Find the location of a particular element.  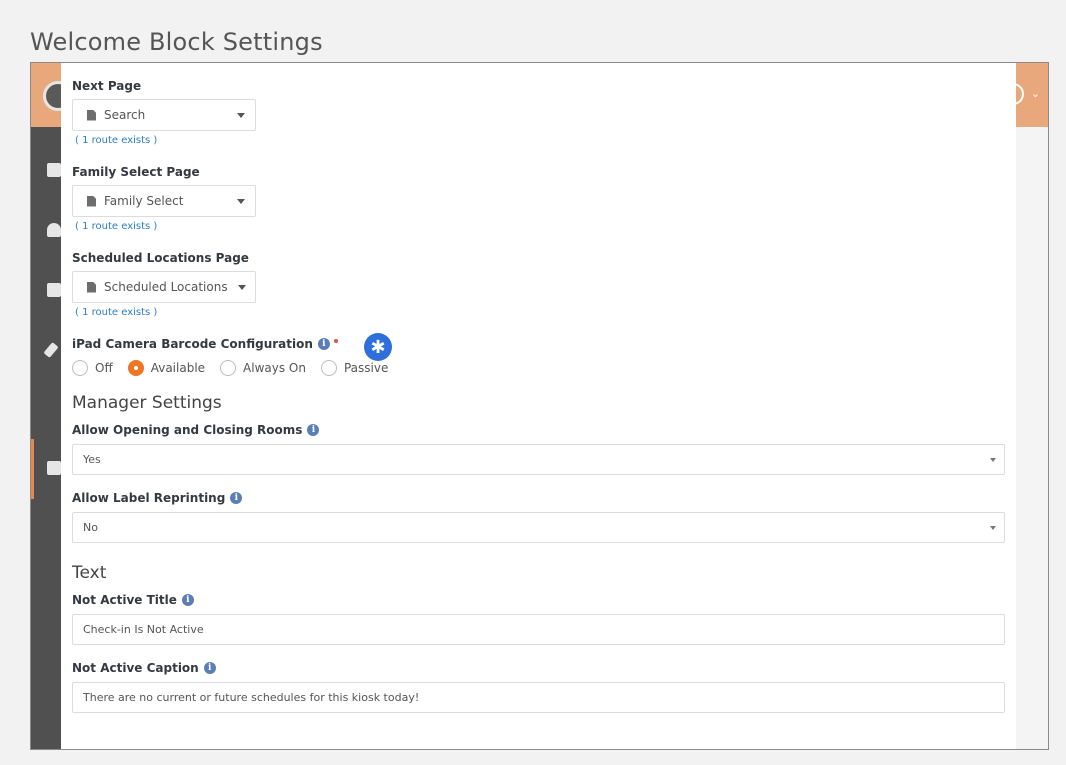

next-page-picker: Search is located at coordinates (164, 115).